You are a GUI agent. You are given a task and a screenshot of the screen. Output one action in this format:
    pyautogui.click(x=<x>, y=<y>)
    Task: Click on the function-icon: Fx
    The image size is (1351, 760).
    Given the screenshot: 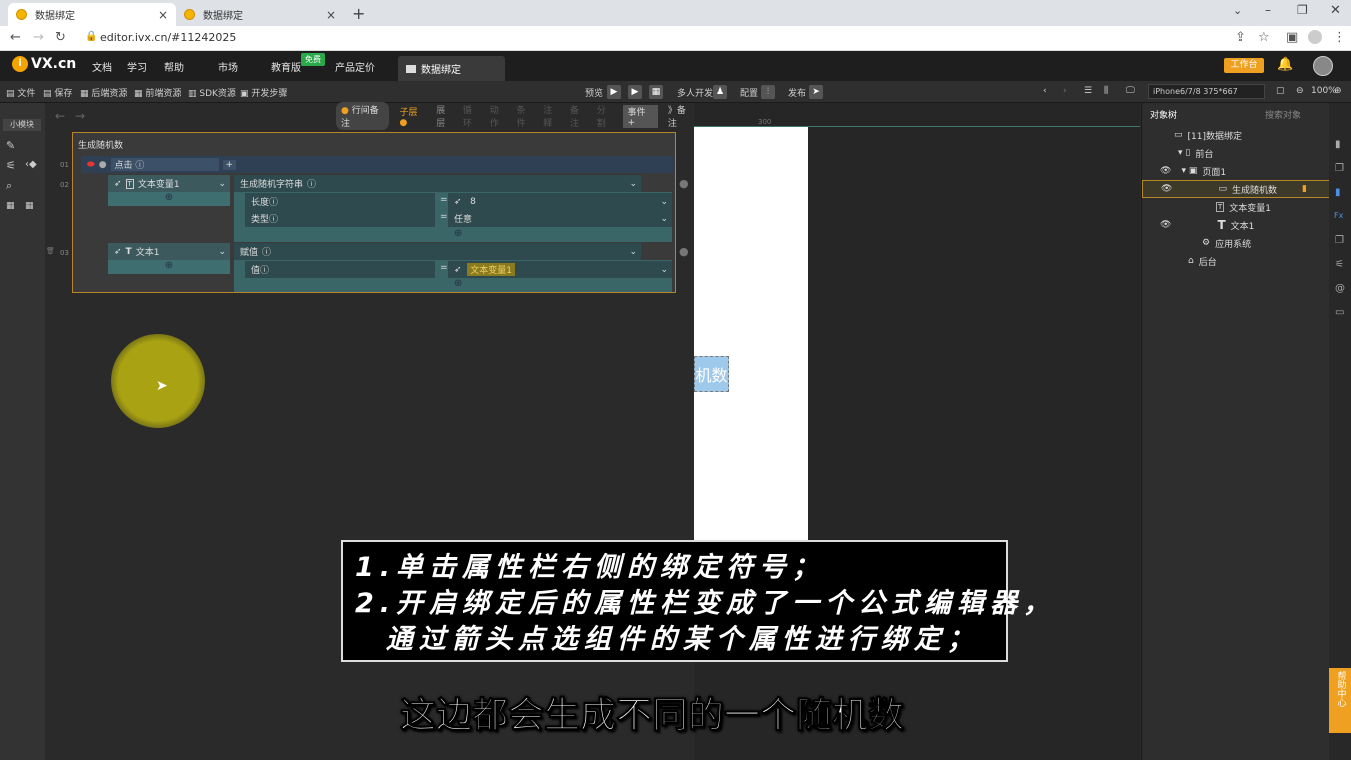 What is the action you would take?
    pyautogui.click(x=1338, y=215)
    